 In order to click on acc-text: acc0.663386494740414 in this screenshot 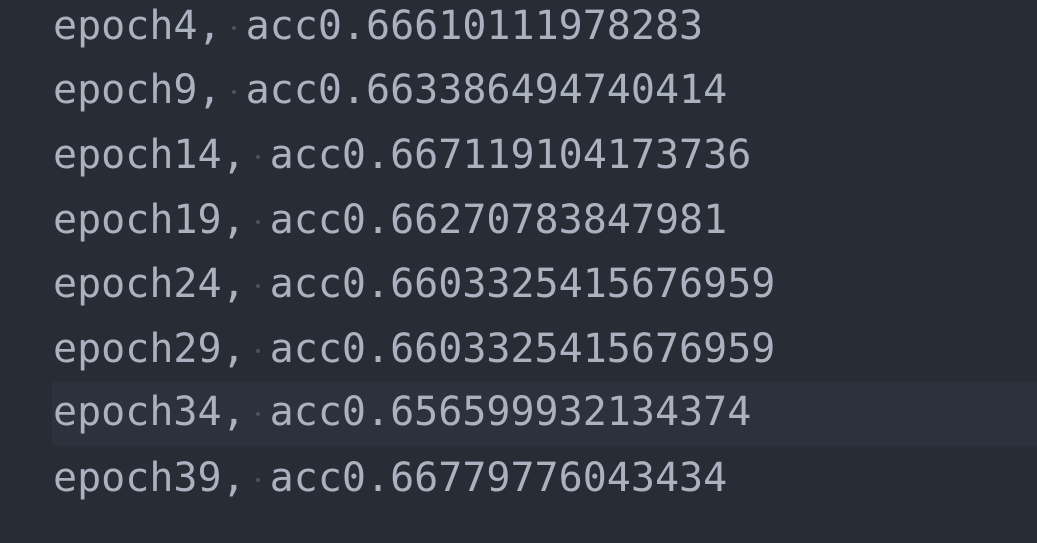, I will do `click(486, 90)`.